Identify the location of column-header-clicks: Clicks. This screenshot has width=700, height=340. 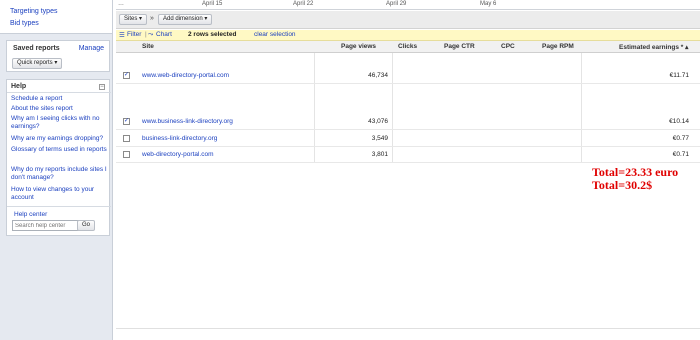
(407, 46).